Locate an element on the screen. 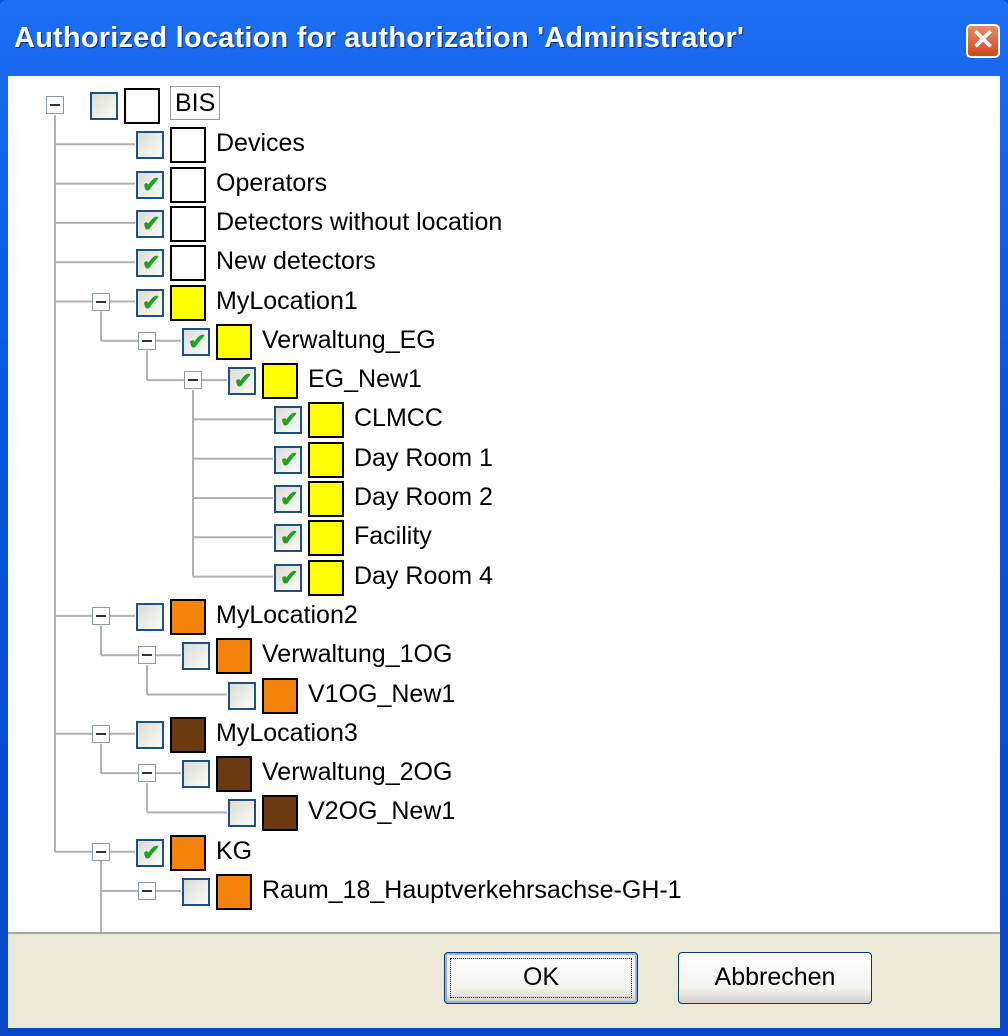  ok-button: OK is located at coordinates (541, 978).